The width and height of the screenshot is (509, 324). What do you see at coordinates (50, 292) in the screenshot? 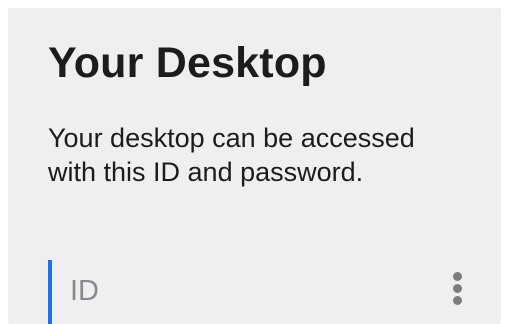
I see `focus-indicator` at bounding box center [50, 292].